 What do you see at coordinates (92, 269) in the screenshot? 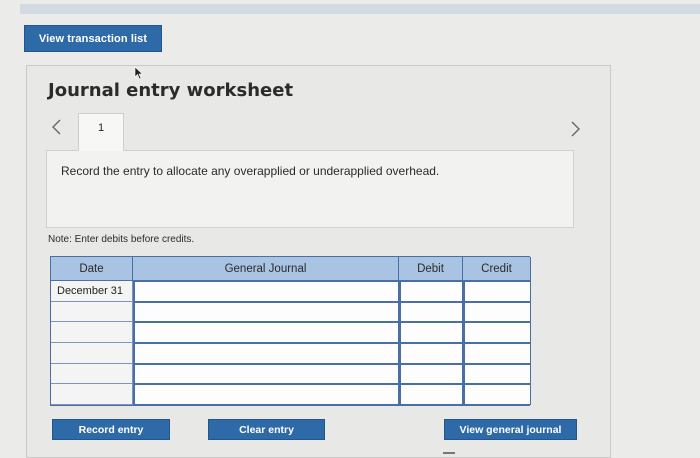
I see `column-header-date: Date` at bounding box center [92, 269].